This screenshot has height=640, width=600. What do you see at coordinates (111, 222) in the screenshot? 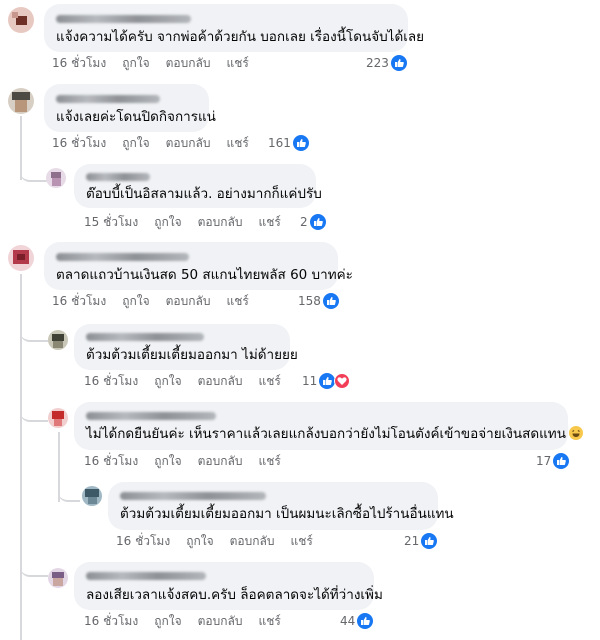
I see `comment-time: 15 ชั่วโมง` at bounding box center [111, 222].